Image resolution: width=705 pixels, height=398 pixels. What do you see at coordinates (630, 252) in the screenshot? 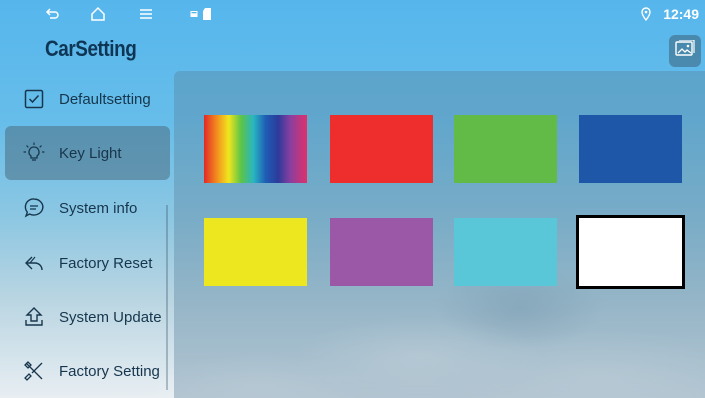
I see `color-swatch-white` at bounding box center [630, 252].